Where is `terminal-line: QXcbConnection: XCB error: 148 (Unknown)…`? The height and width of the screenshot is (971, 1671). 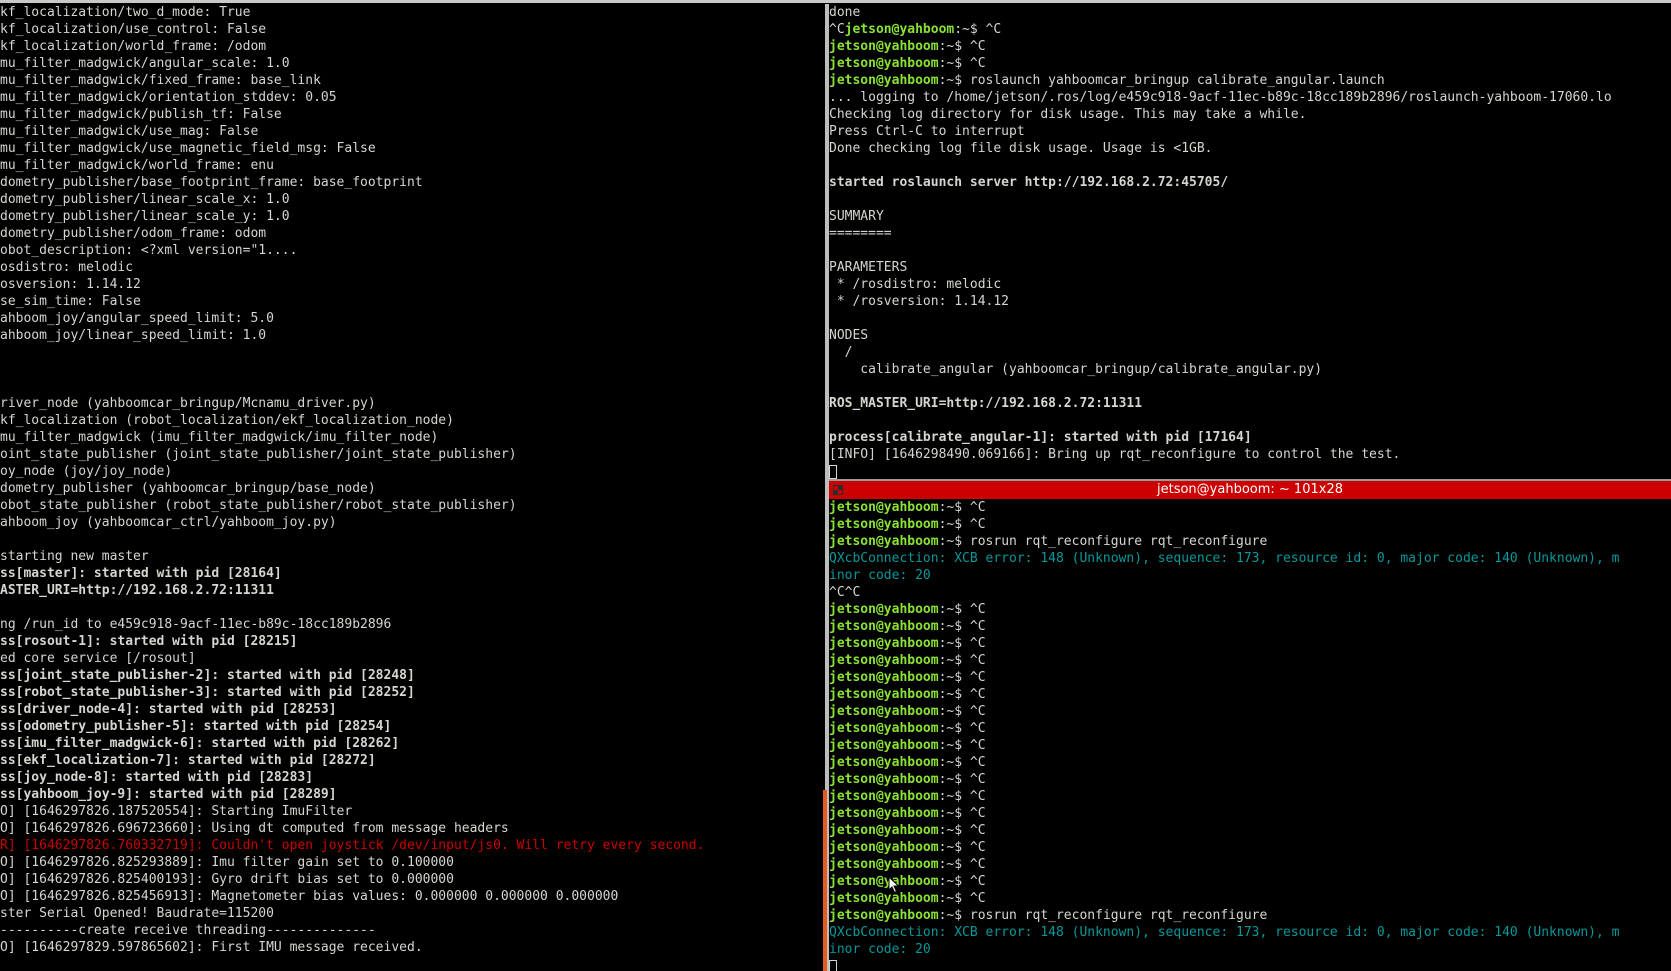 terminal-line: QXcbConnection: XCB error: 148 (Unknown)… is located at coordinates (1250, 932).